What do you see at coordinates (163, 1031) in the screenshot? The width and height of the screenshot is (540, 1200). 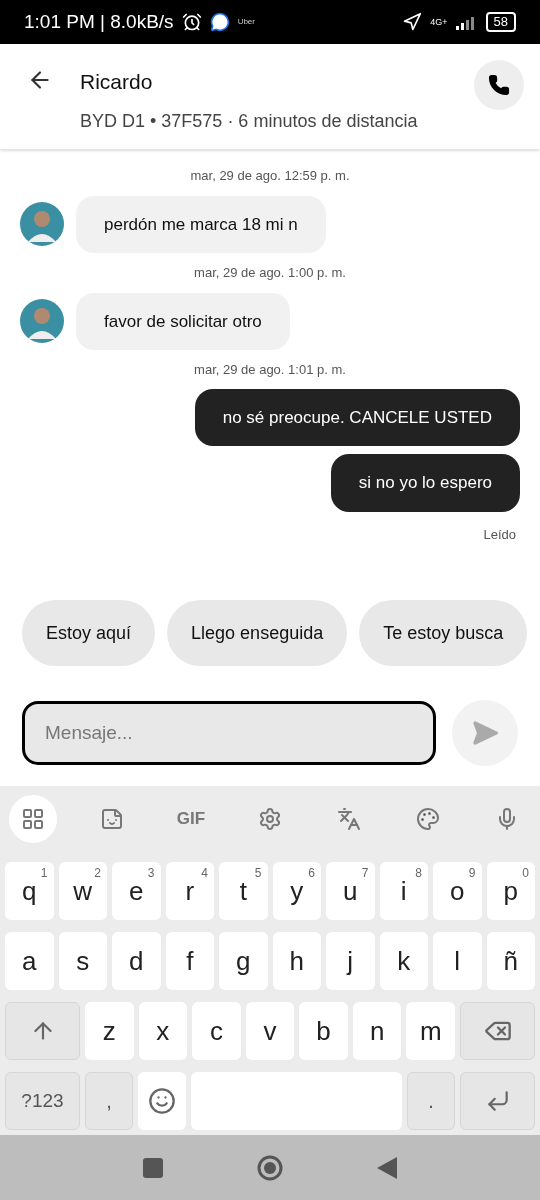 I see `key: x` at bounding box center [163, 1031].